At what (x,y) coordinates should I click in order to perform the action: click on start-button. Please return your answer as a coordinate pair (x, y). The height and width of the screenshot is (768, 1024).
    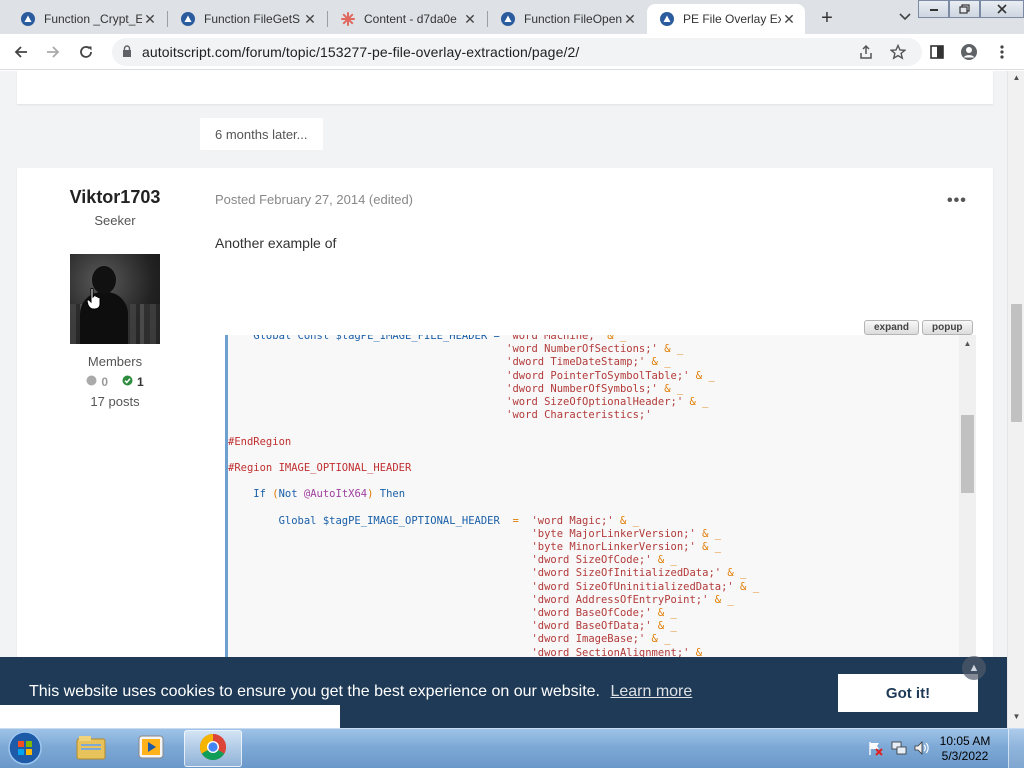
    Looking at the image, I should click on (25, 749).